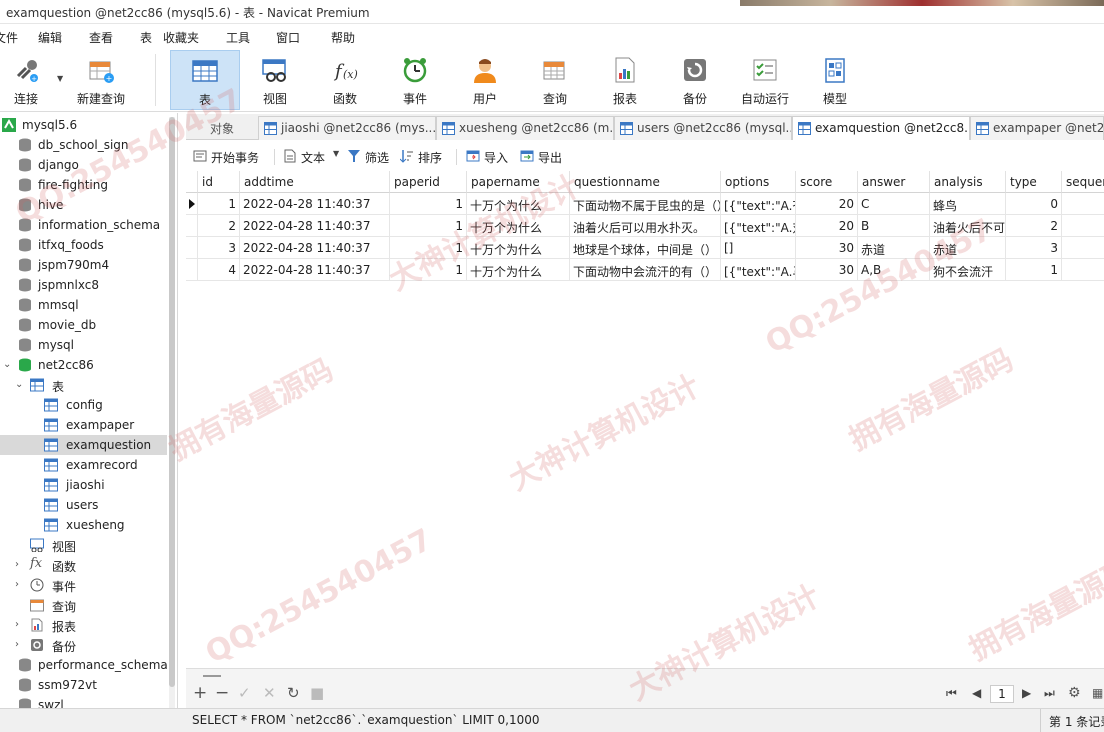 The image size is (1104, 732). What do you see at coordinates (758, 204) in the screenshot?
I see `table-cell: [{"text":"A.苍` at bounding box center [758, 204].